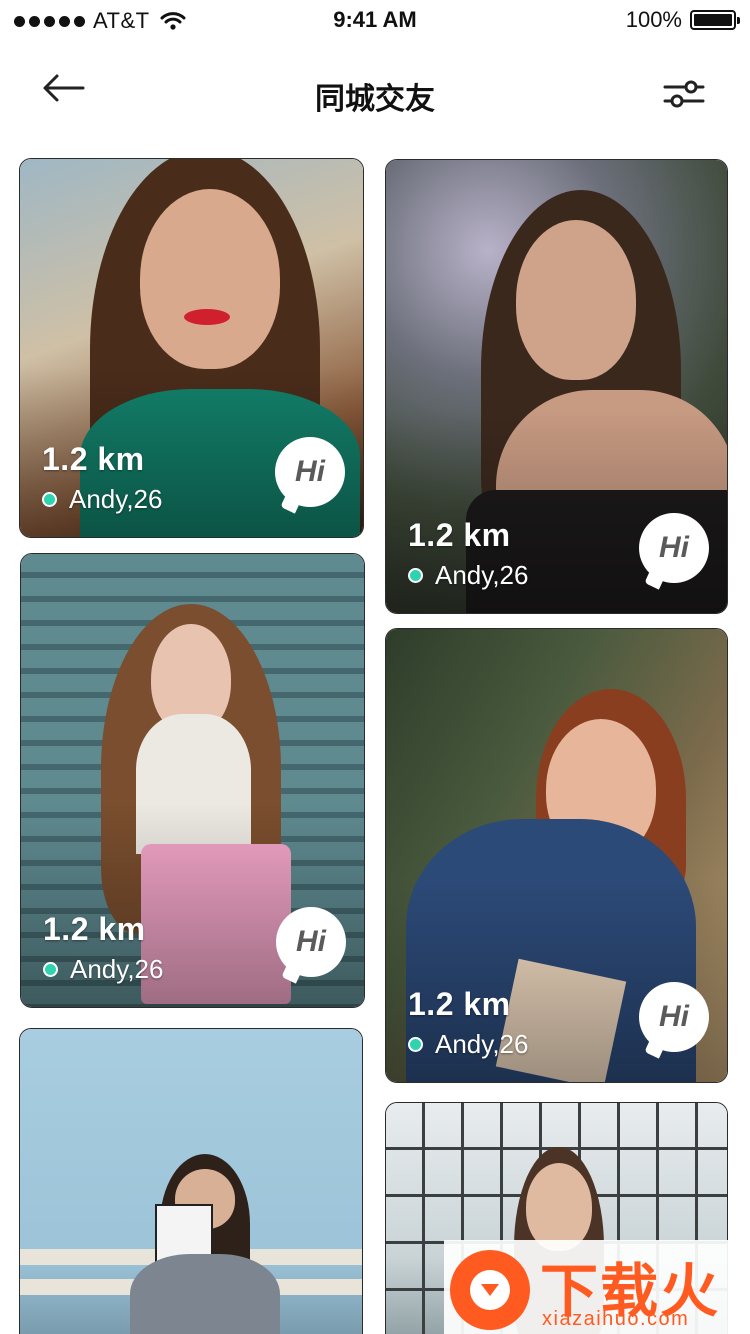 The width and height of the screenshot is (750, 1334). I want to click on navigation-bar: 同城交友, so click(375, 92).